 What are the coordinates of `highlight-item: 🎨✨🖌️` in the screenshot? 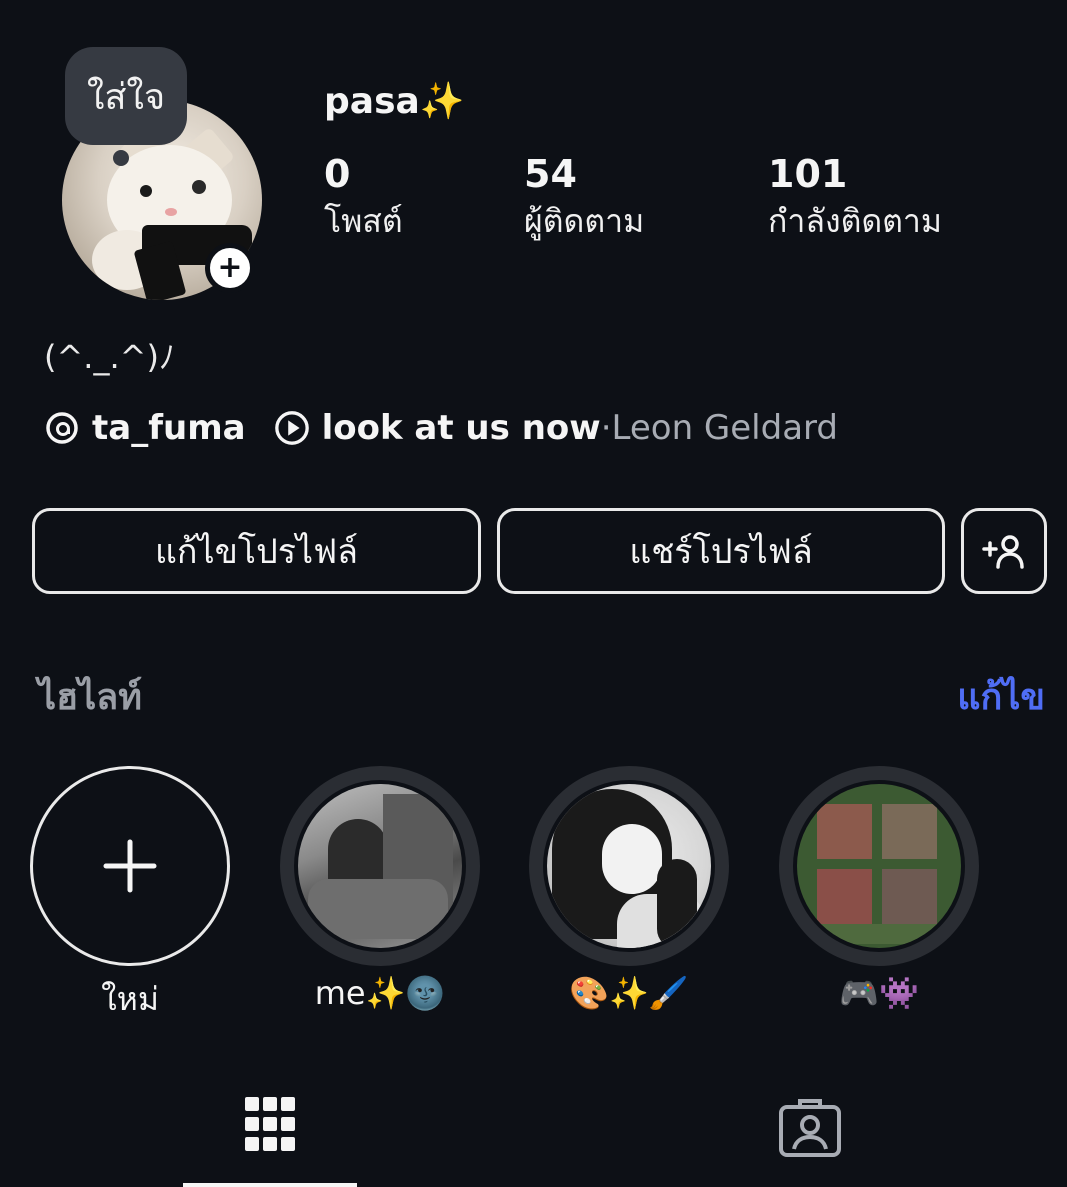 It's located at (629, 889).